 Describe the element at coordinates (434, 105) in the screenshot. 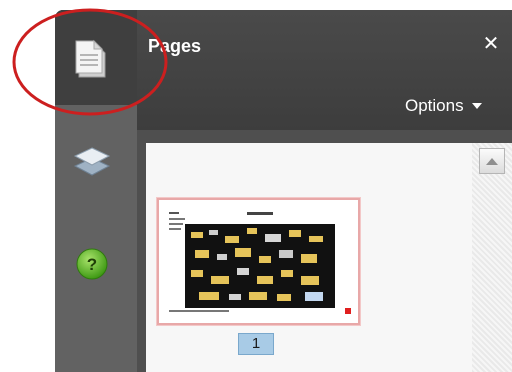

I see `options-label: Options` at that location.